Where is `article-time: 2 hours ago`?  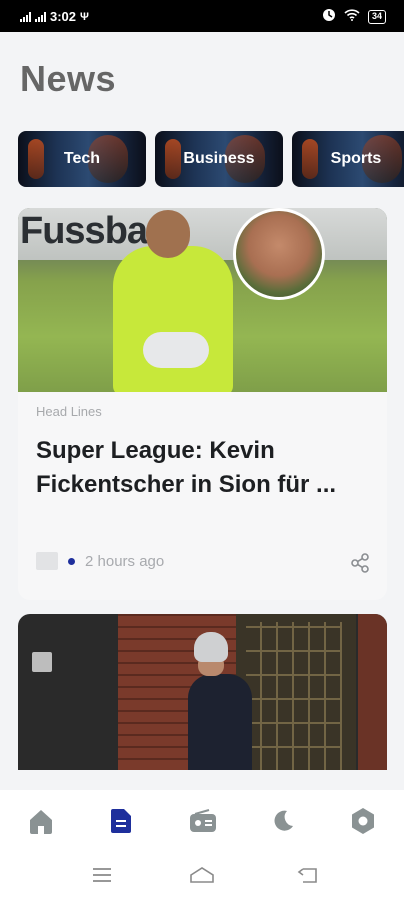 article-time: 2 hours ago is located at coordinates (125, 561).